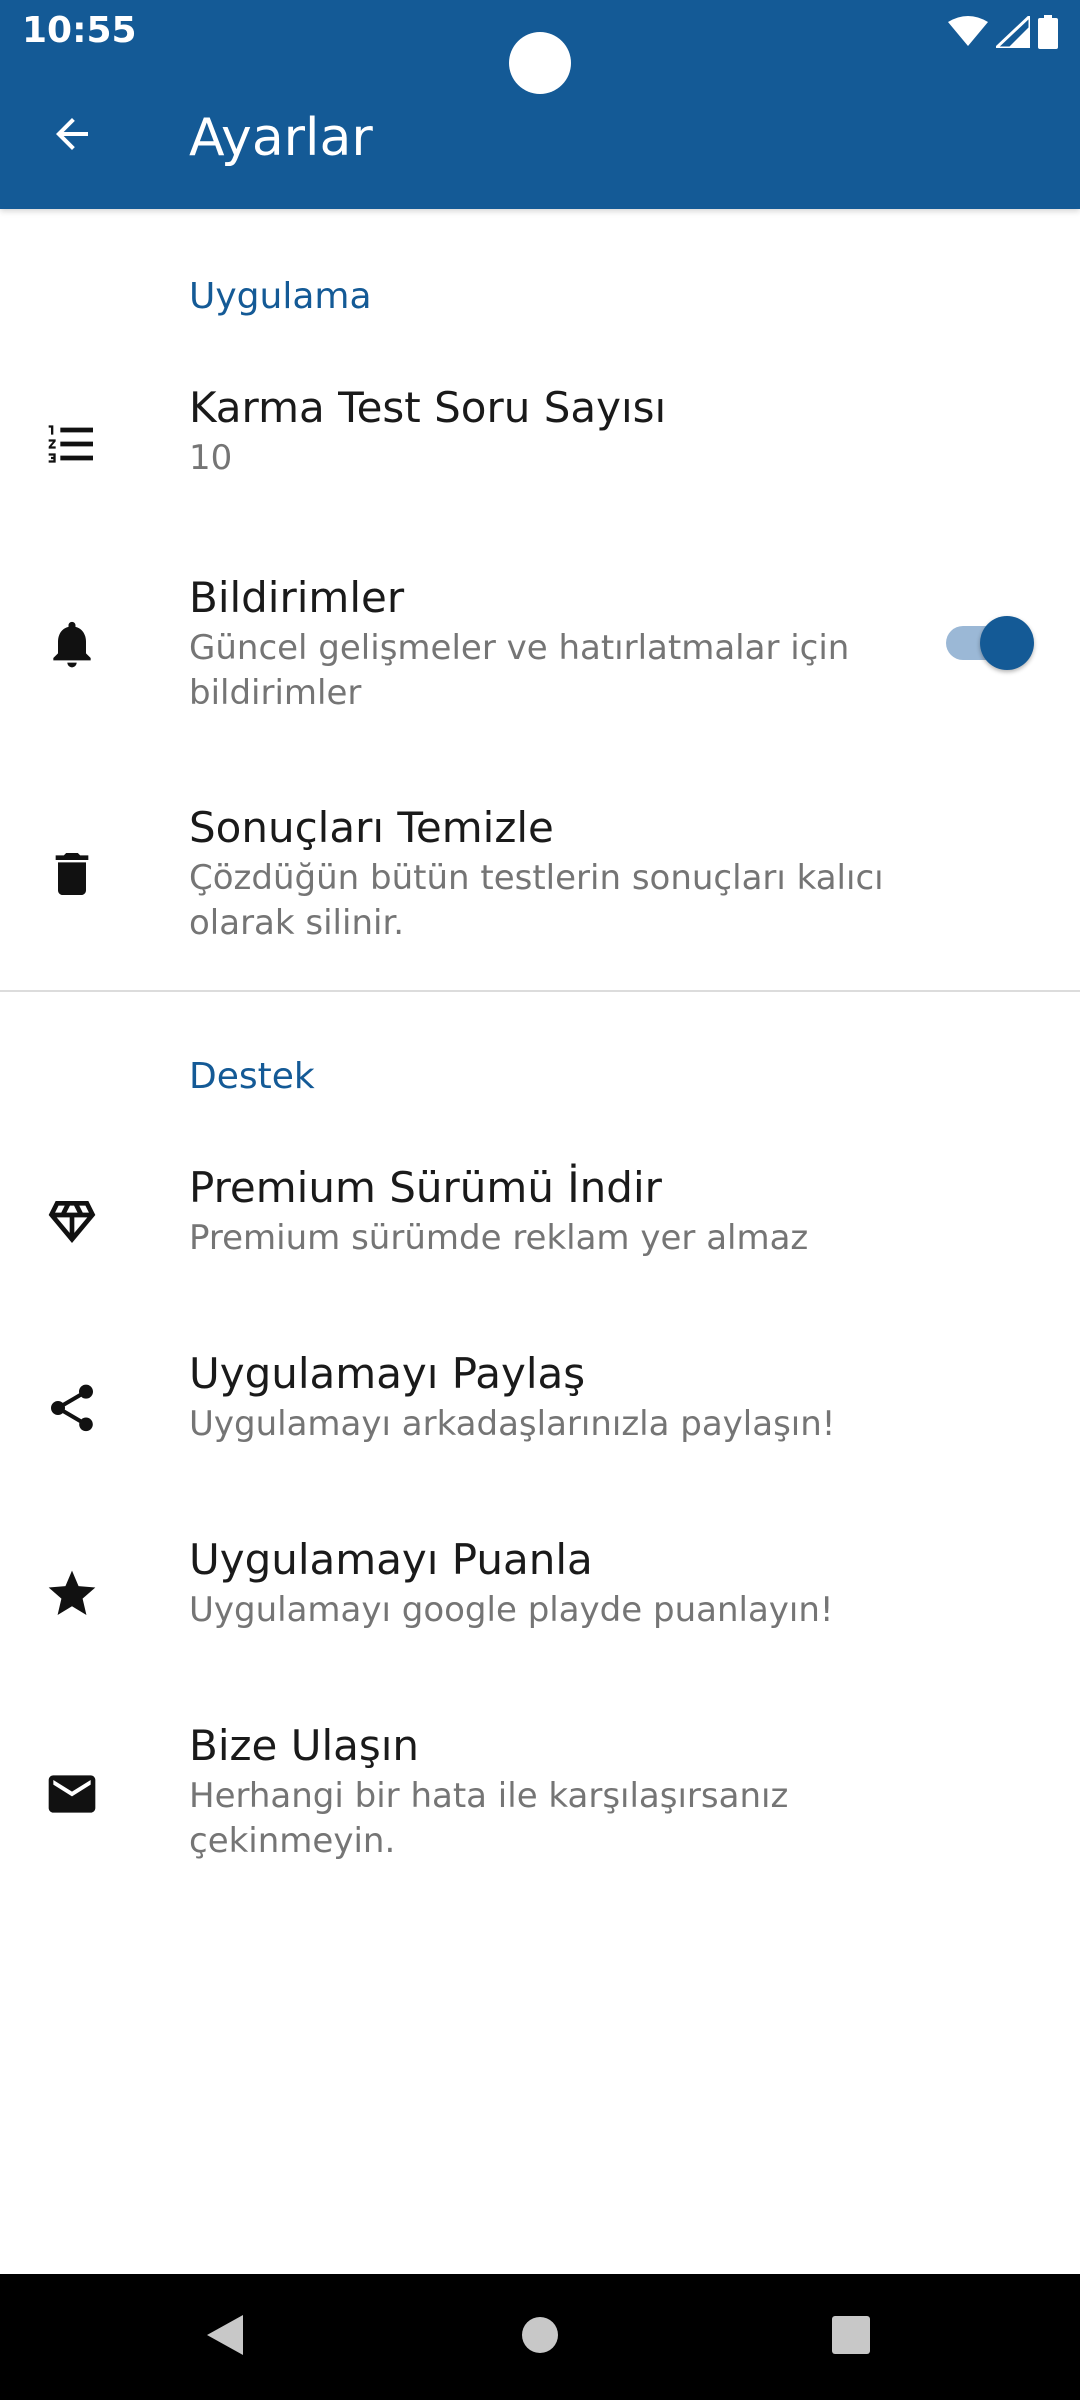 This screenshot has height=2400, width=1080. Describe the element at coordinates (1007, 643) in the screenshot. I see `toggle-knob` at that location.